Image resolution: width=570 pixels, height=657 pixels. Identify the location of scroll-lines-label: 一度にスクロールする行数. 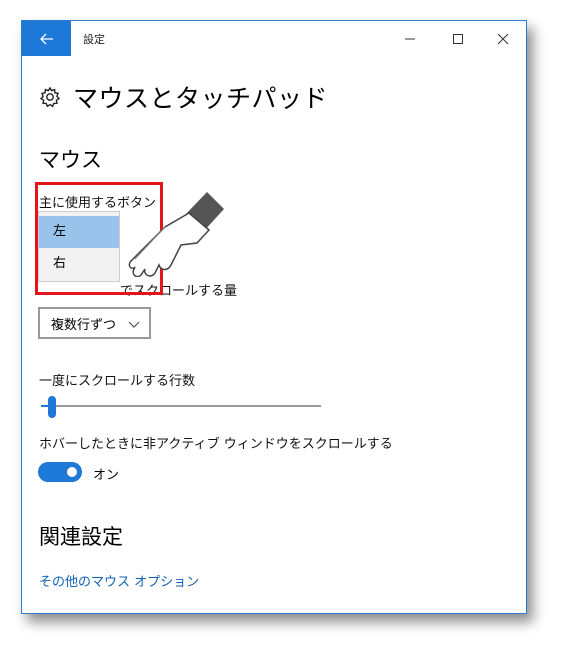
(117, 381).